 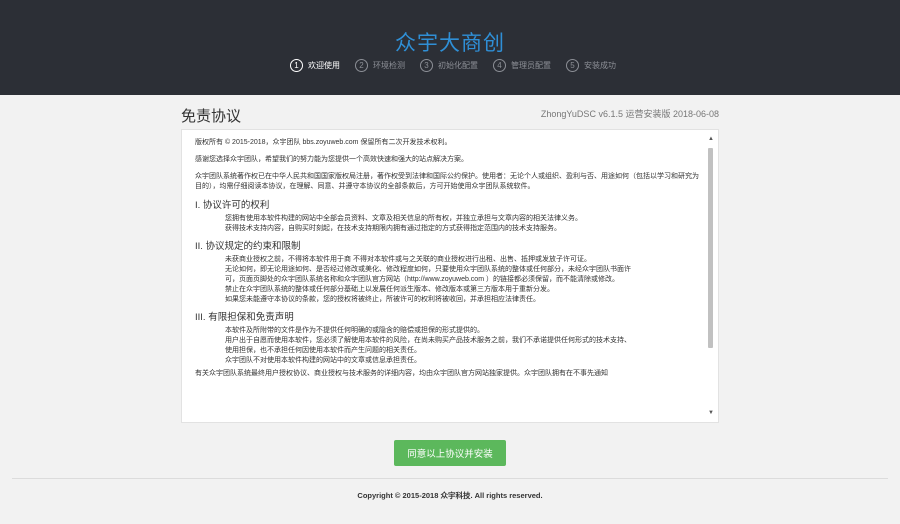 I want to click on agreement-clause: 使用担保，也不承担任何因使用本软件而产生问题的相关责任。, so click(x=323, y=350).